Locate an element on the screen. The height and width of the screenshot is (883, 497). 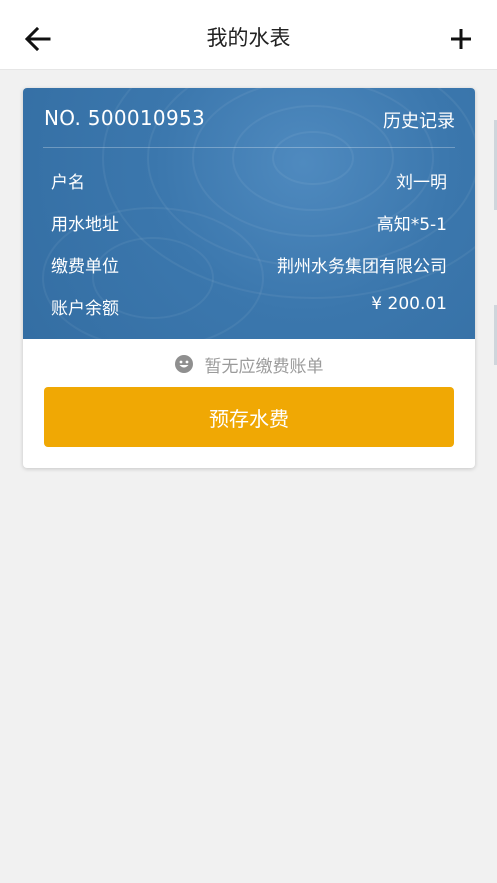
info-value: 高知*5-1 is located at coordinates (411, 225).